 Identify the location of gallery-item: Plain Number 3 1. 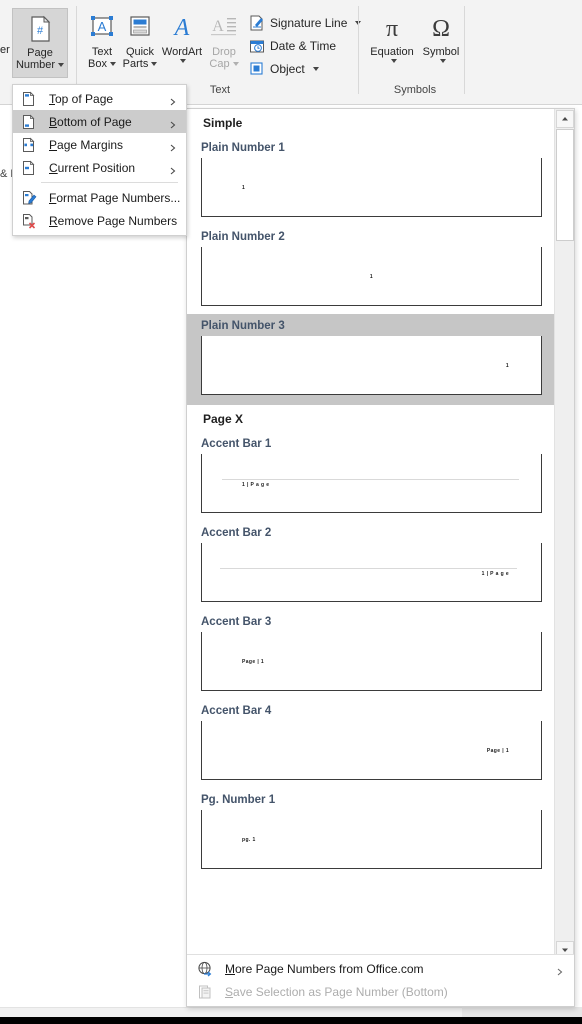
(371, 359).